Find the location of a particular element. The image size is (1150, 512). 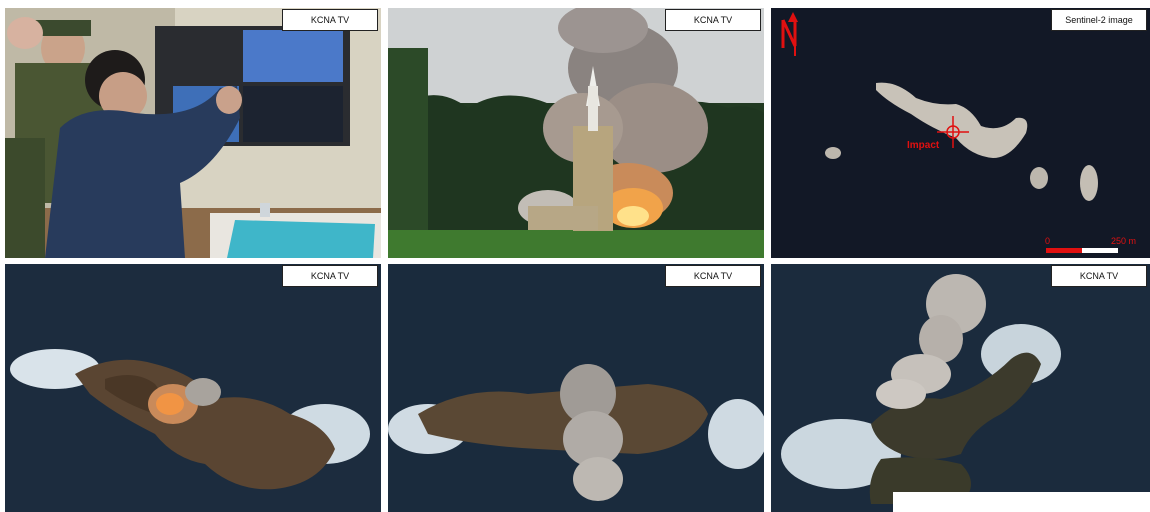

impact-label: Impact is located at coordinates (923, 145).